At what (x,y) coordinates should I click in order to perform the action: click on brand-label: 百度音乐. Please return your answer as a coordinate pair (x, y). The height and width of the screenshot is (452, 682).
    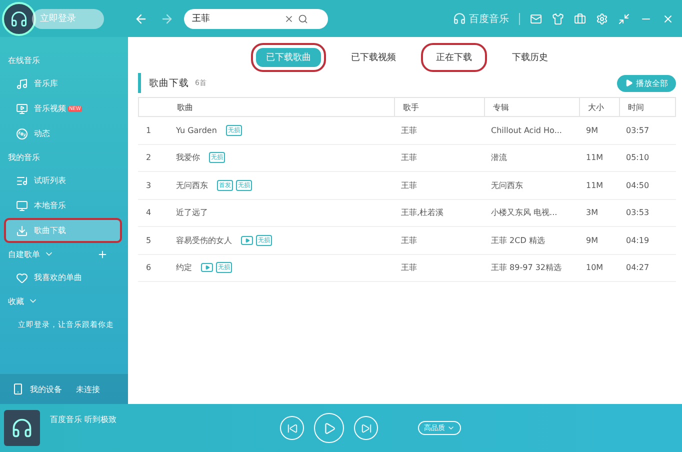
    Looking at the image, I should click on (489, 19).